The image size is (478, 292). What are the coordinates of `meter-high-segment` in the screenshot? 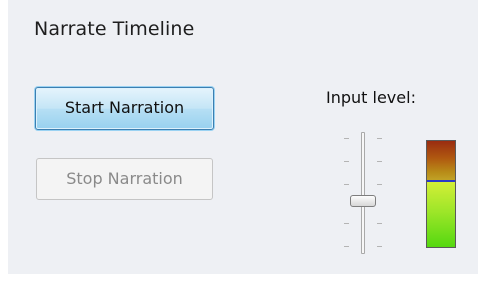 It's located at (441, 160).